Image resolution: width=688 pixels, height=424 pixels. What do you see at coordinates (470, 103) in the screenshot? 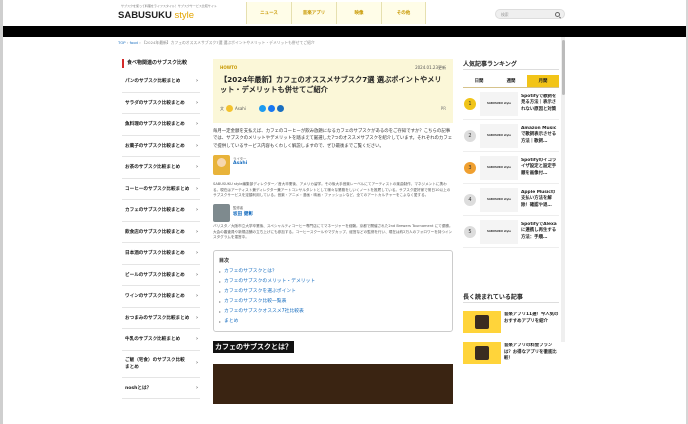
I see `rank-number: 1` at bounding box center [470, 103].